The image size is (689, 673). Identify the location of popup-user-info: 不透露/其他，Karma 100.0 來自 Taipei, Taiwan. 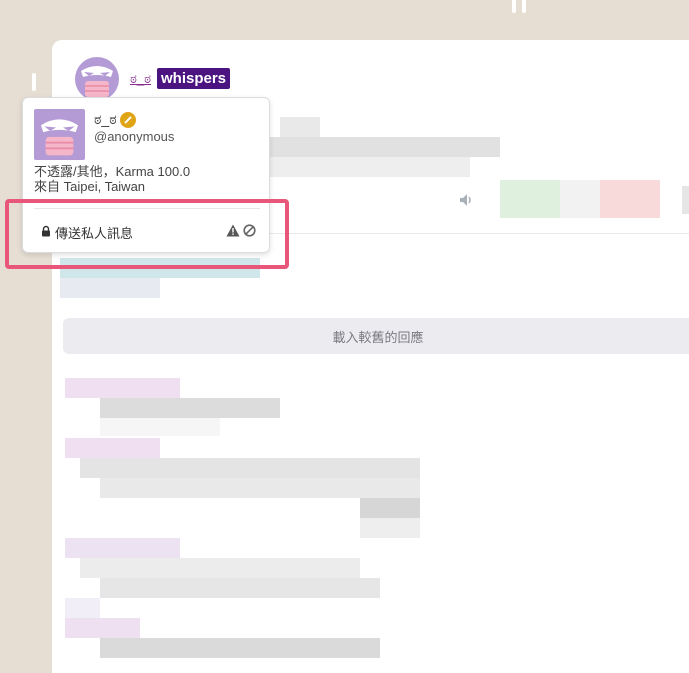
(112, 179).